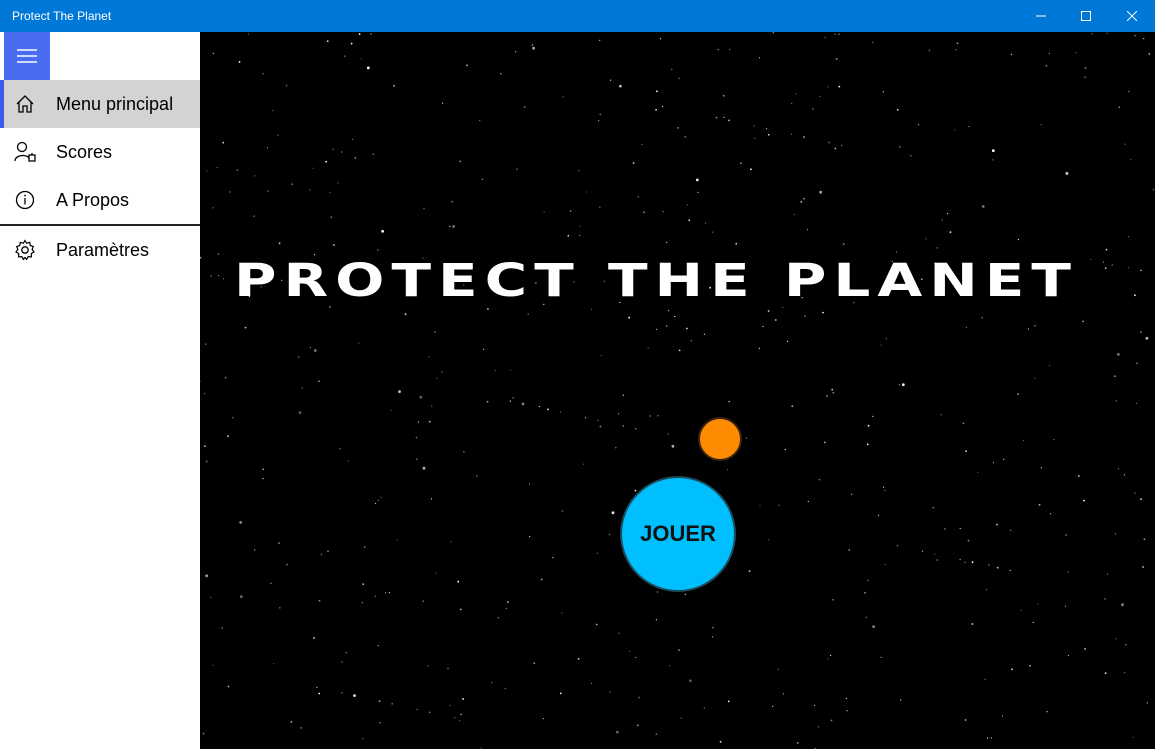  Describe the element at coordinates (720, 439) in the screenshot. I see `orbiting-sun` at that location.